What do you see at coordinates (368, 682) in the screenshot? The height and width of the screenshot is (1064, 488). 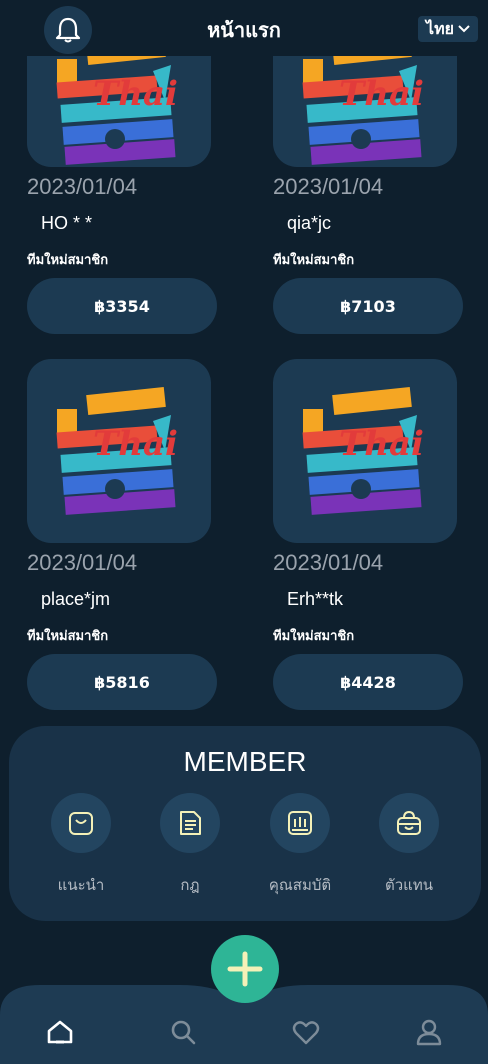 I see `card-amount: ฿4428` at bounding box center [368, 682].